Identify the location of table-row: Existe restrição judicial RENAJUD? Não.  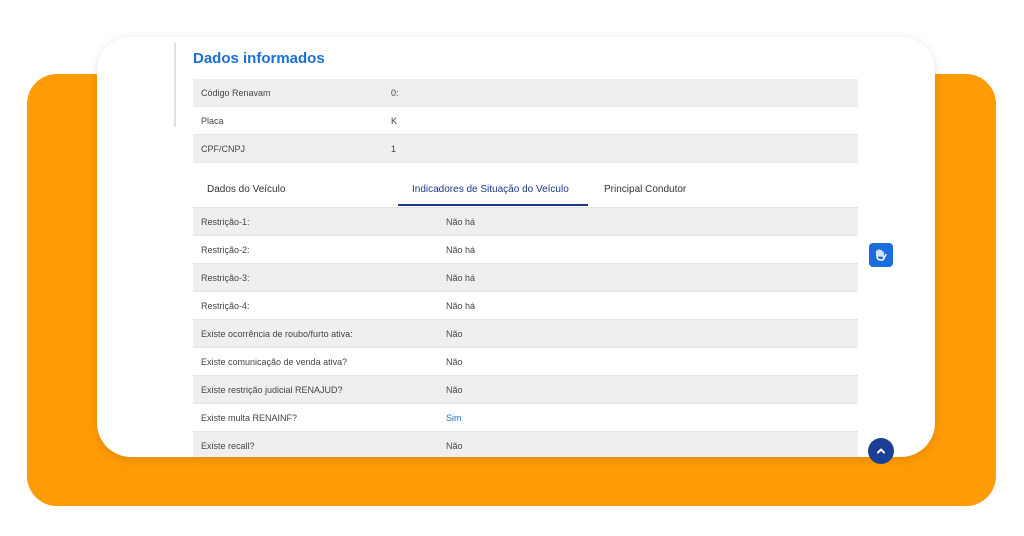
(525, 389).